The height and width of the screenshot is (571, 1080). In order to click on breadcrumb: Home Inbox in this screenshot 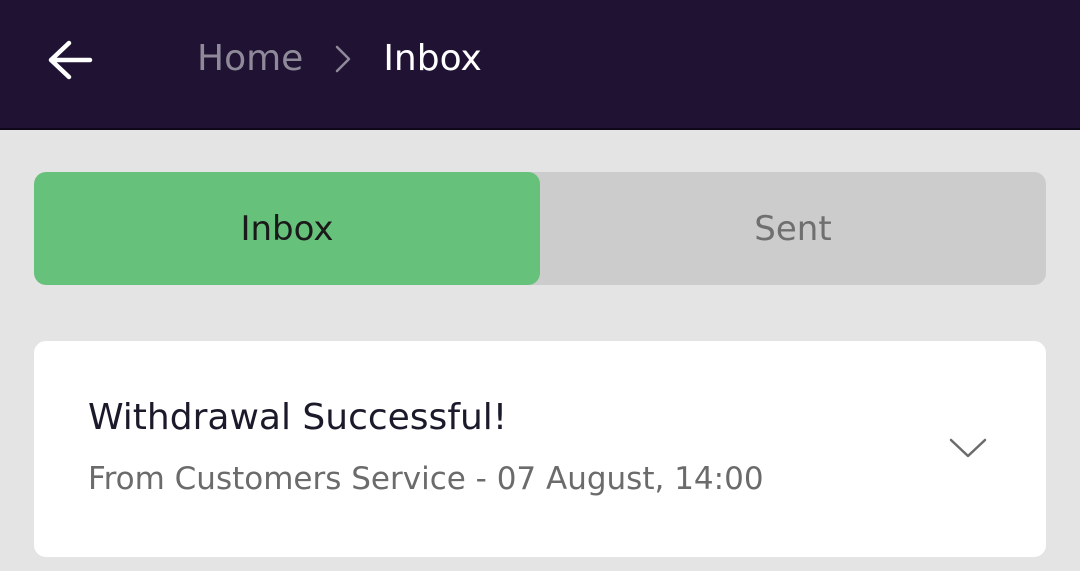, I will do `click(339, 59)`.